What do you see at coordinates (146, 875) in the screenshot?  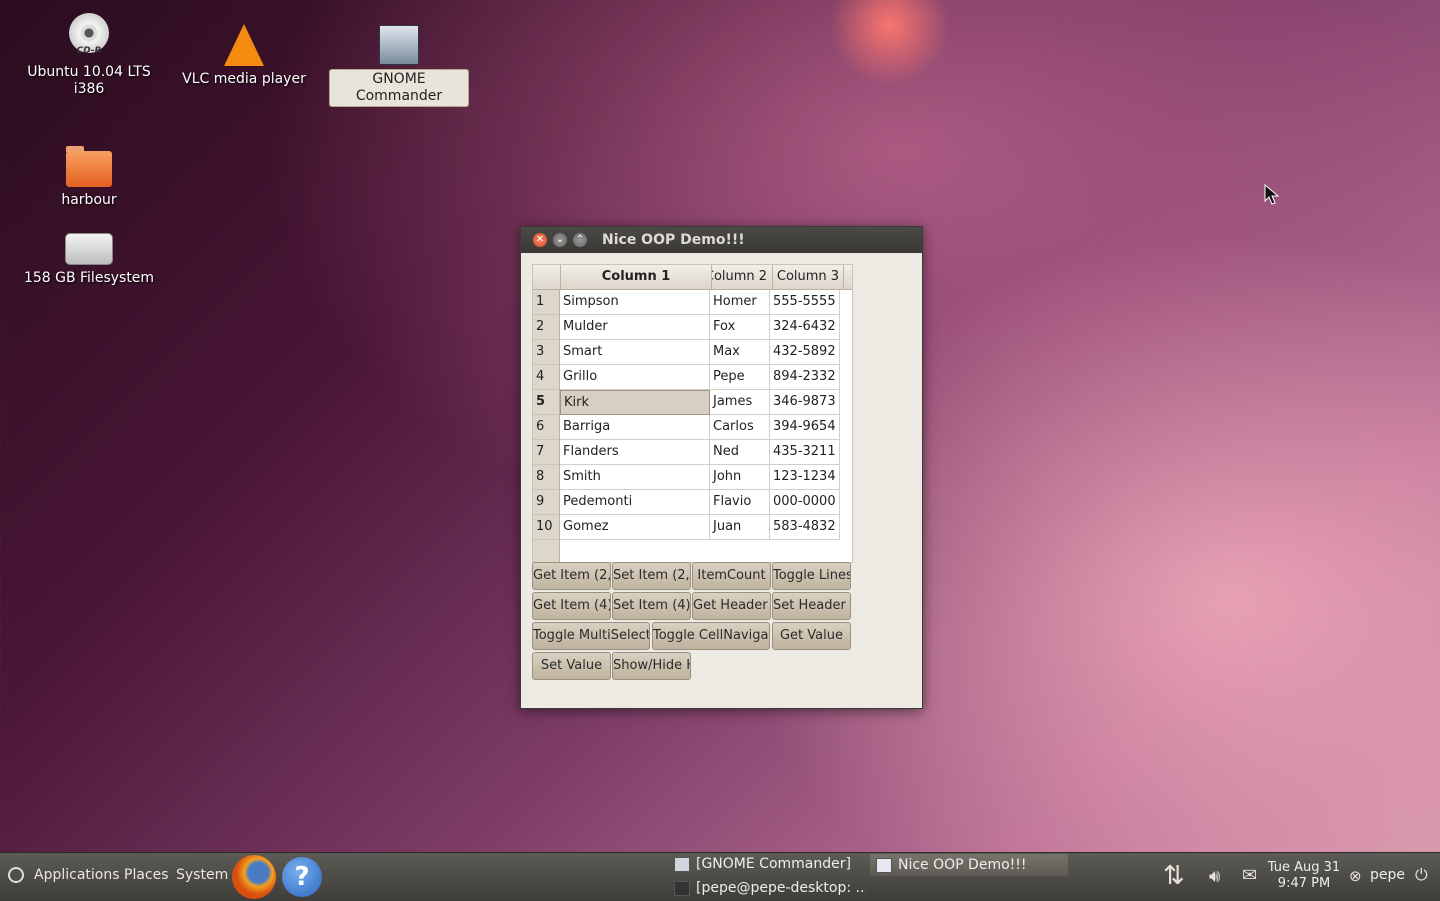 I see `menu-places: Places` at bounding box center [146, 875].